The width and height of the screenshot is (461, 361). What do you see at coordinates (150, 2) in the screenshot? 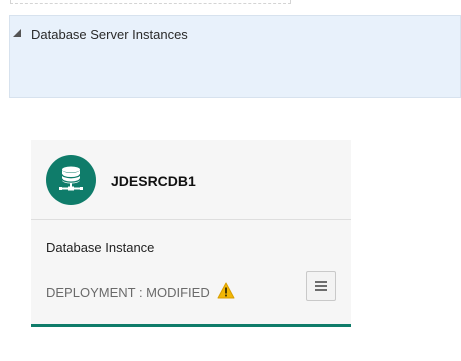
I see `top-section-edge` at bounding box center [150, 2].